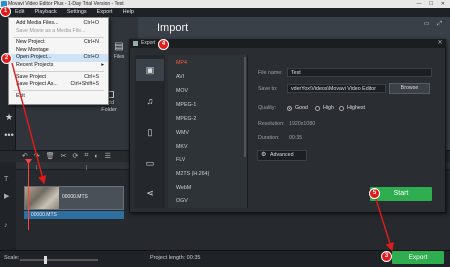 The width and height of the screenshot is (450, 267). Describe the element at coordinates (58, 51) in the screenshot. I see `menu-item-new-montage: New Montage` at that location.